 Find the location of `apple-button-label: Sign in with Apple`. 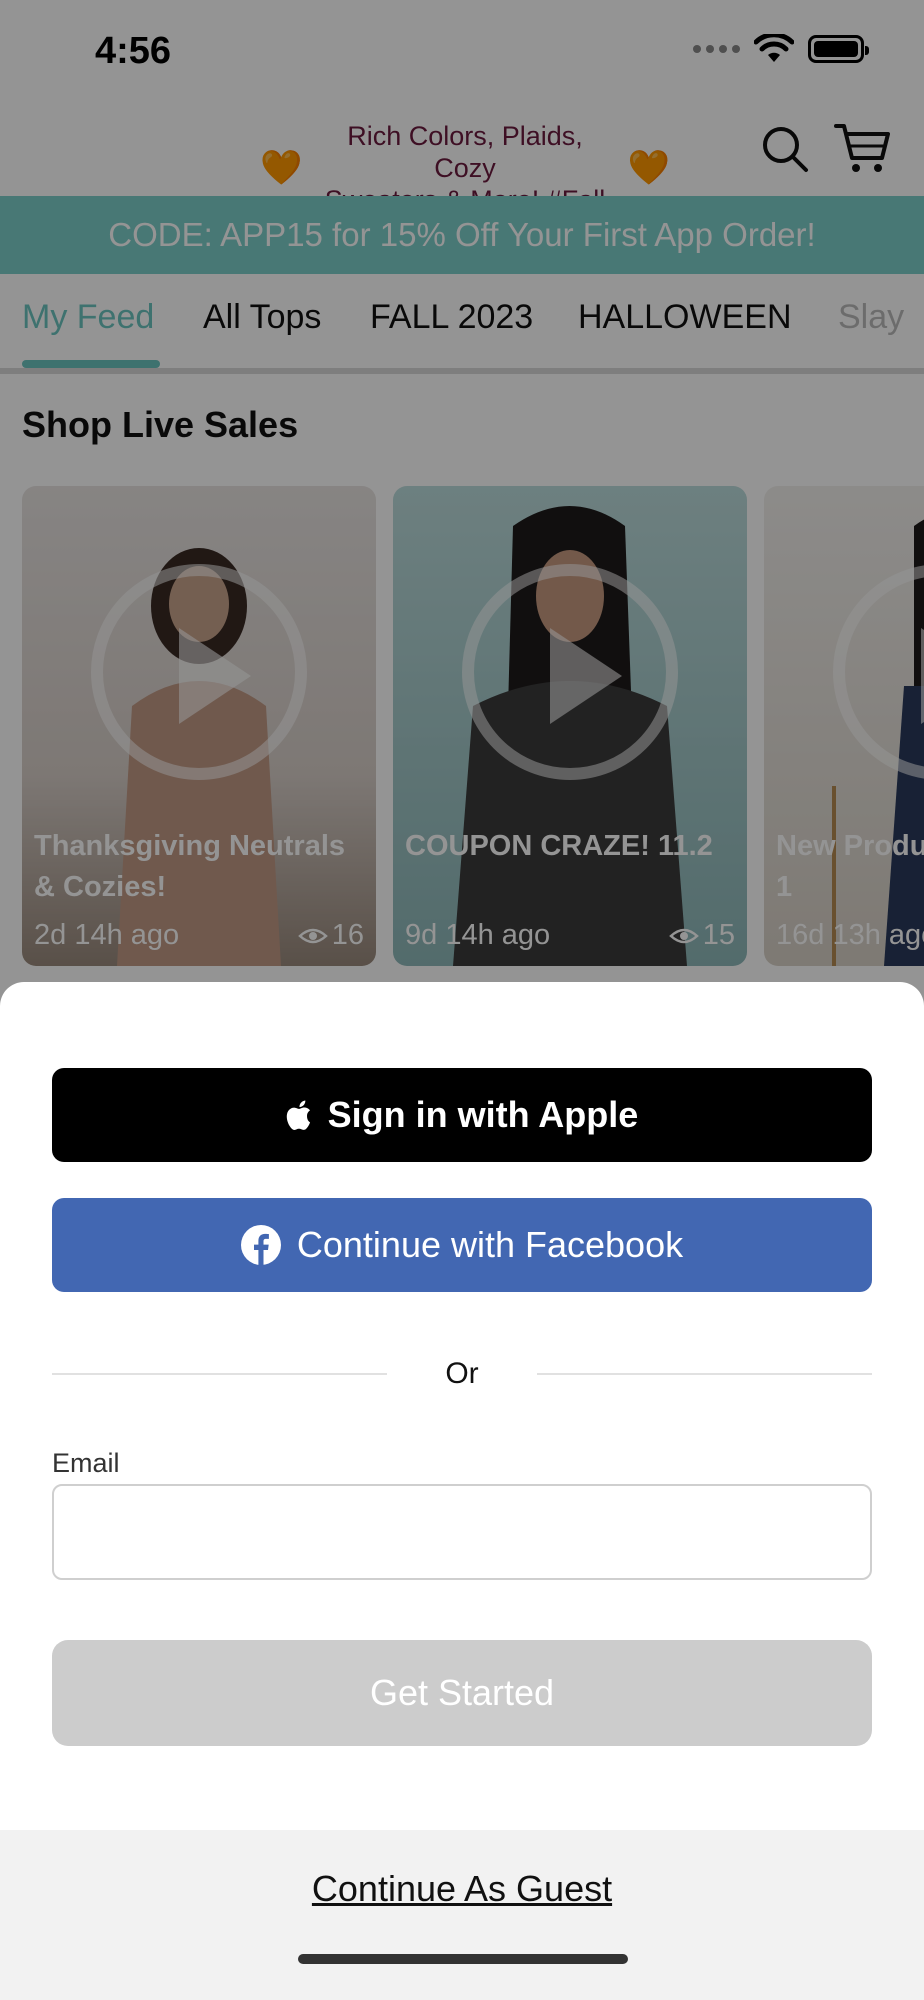

apple-button-label: Sign in with Apple is located at coordinates (483, 1114).